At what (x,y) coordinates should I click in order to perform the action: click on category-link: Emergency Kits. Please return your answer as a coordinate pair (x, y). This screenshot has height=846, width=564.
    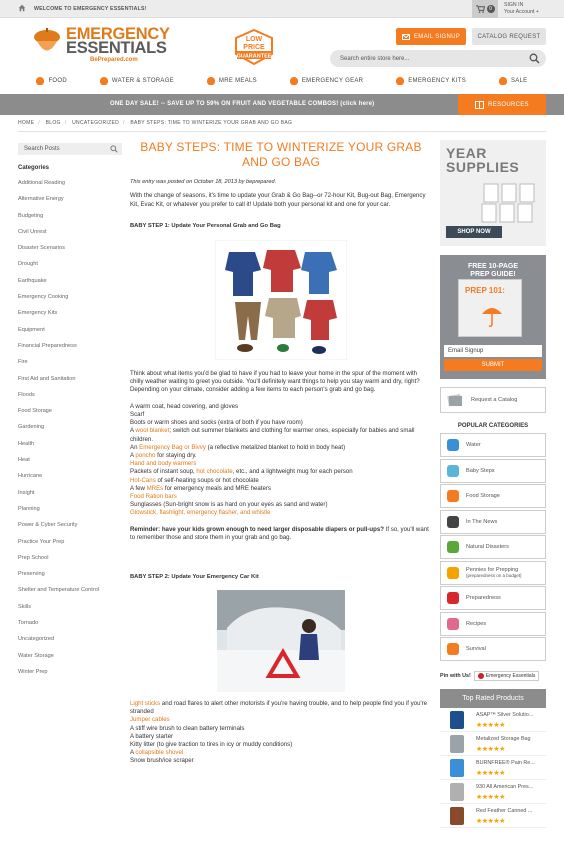
    Looking at the image, I should click on (70, 313).